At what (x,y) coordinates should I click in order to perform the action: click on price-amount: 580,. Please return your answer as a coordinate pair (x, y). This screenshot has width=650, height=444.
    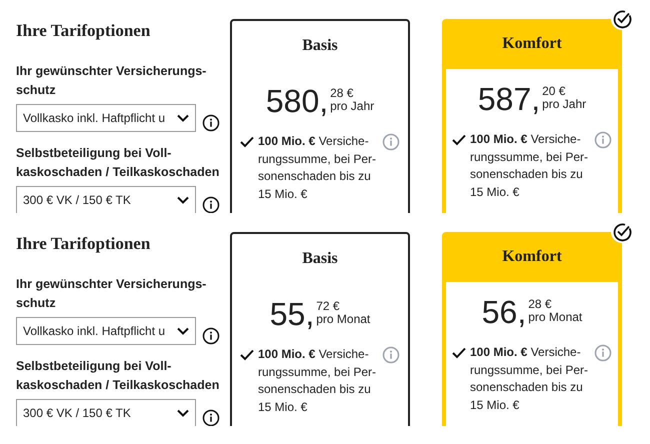
    Looking at the image, I should click on (297, 101).